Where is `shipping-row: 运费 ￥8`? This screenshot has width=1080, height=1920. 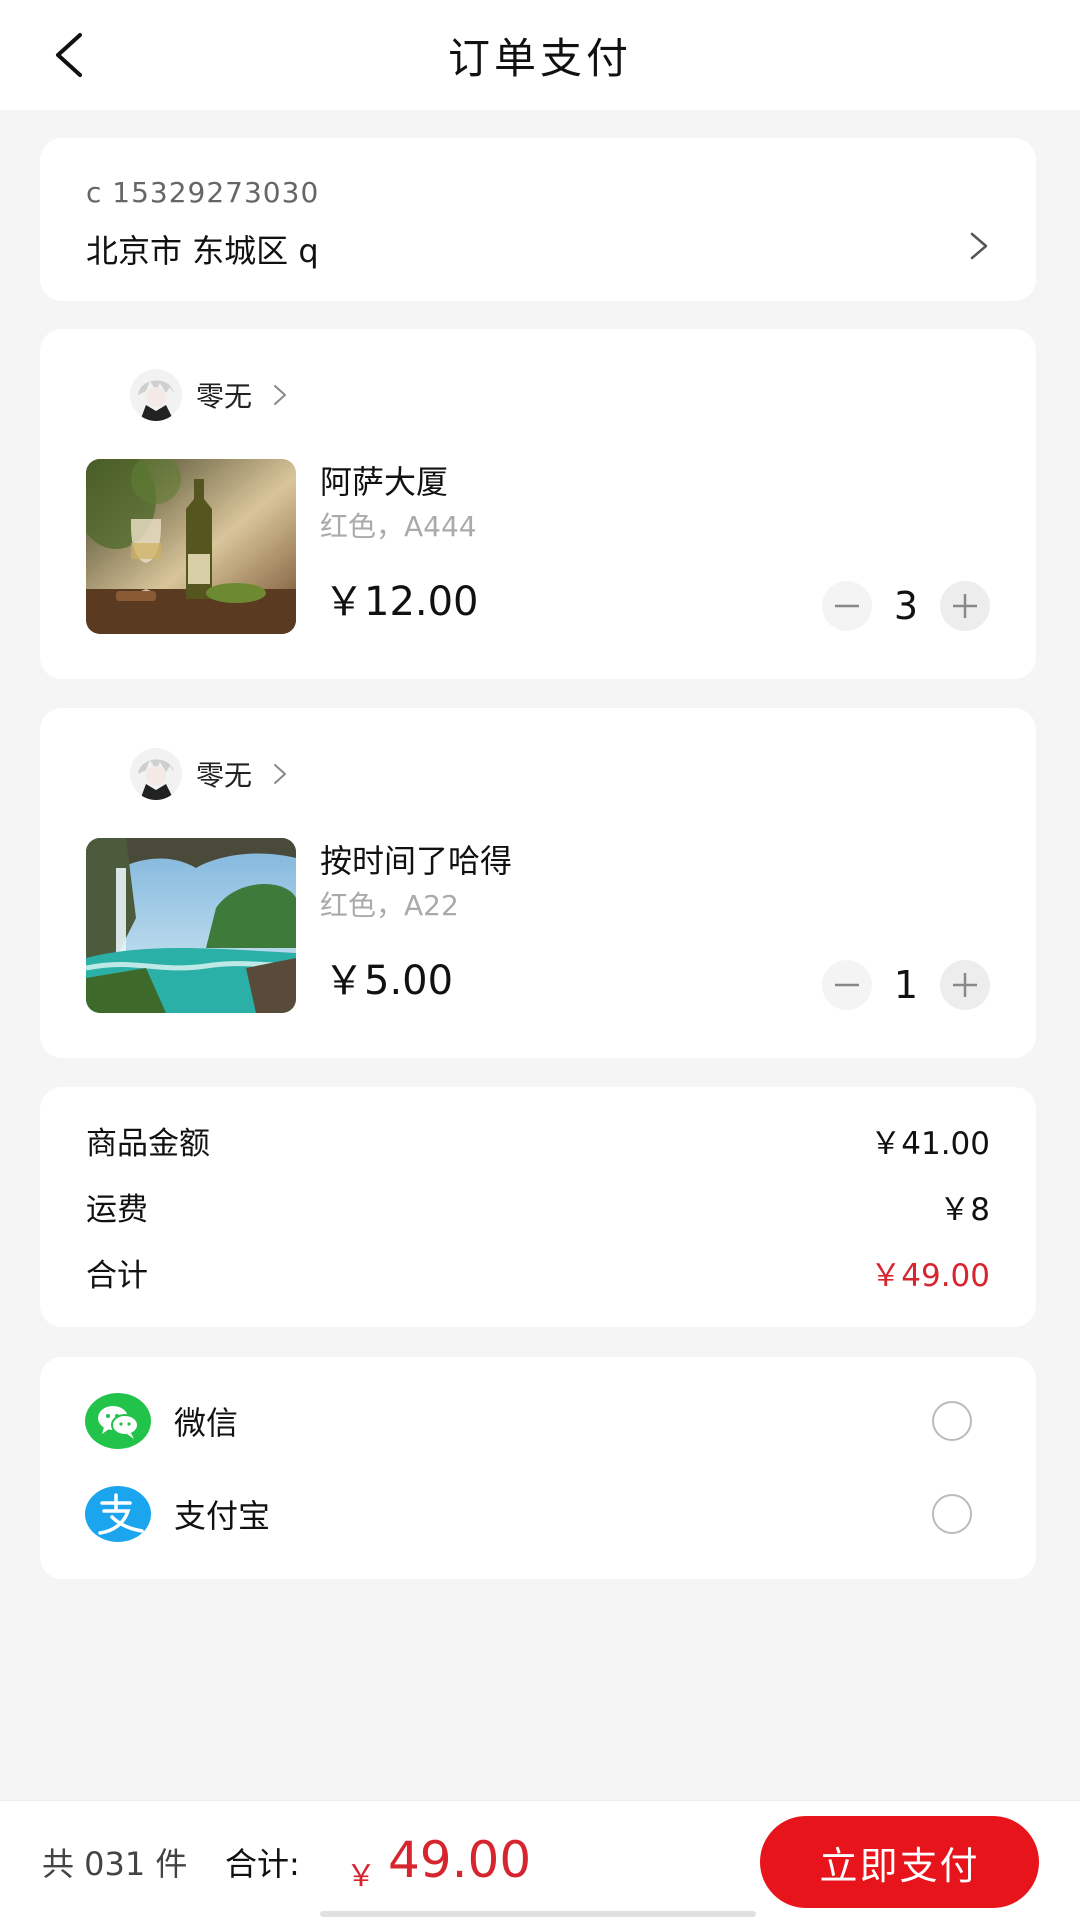 shipping-row: 运费 ￥8 is located at coordinates (538, 1206).